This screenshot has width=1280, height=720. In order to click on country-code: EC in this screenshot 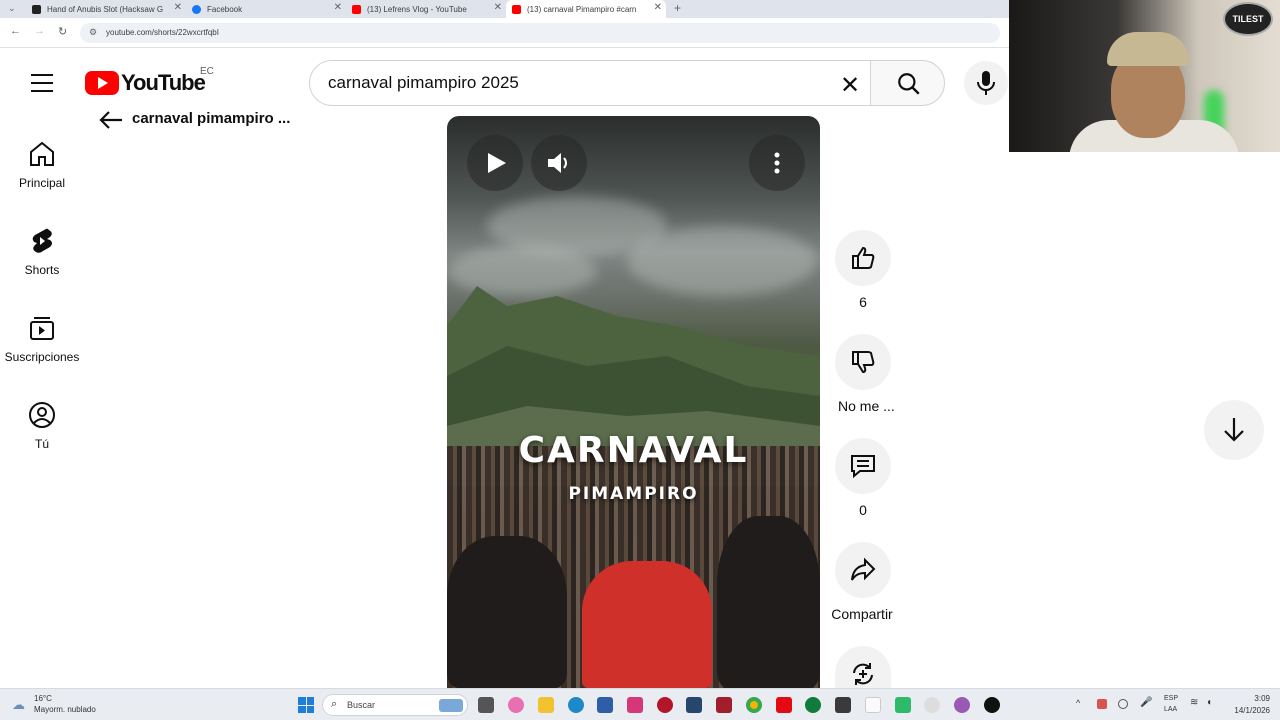, I will do `click(207, 71)`.